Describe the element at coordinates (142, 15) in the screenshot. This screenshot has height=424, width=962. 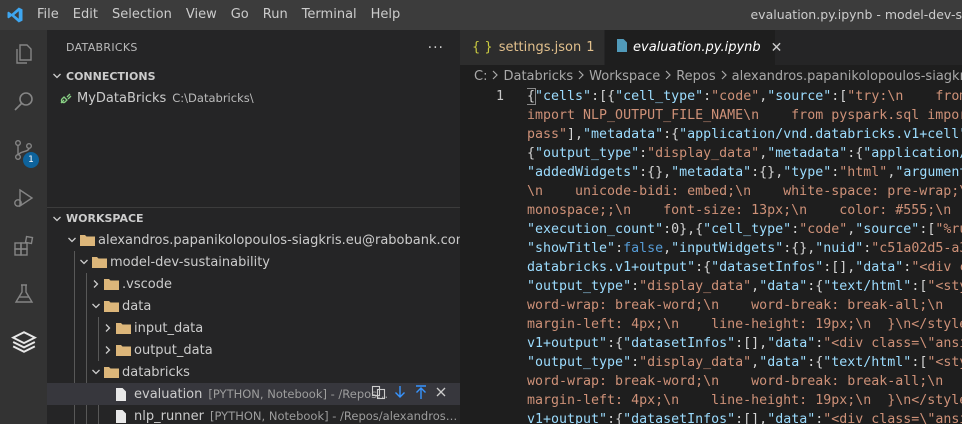
I see `menu-selection: Selection` at that location.